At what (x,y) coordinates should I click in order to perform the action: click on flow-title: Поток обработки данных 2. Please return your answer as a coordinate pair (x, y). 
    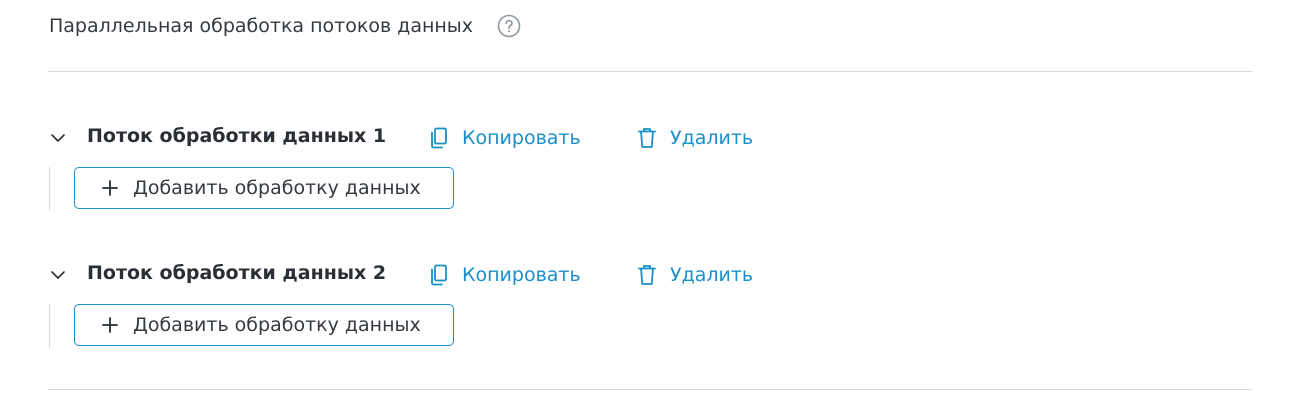
    Looking at the image, I should click on (237, 273).